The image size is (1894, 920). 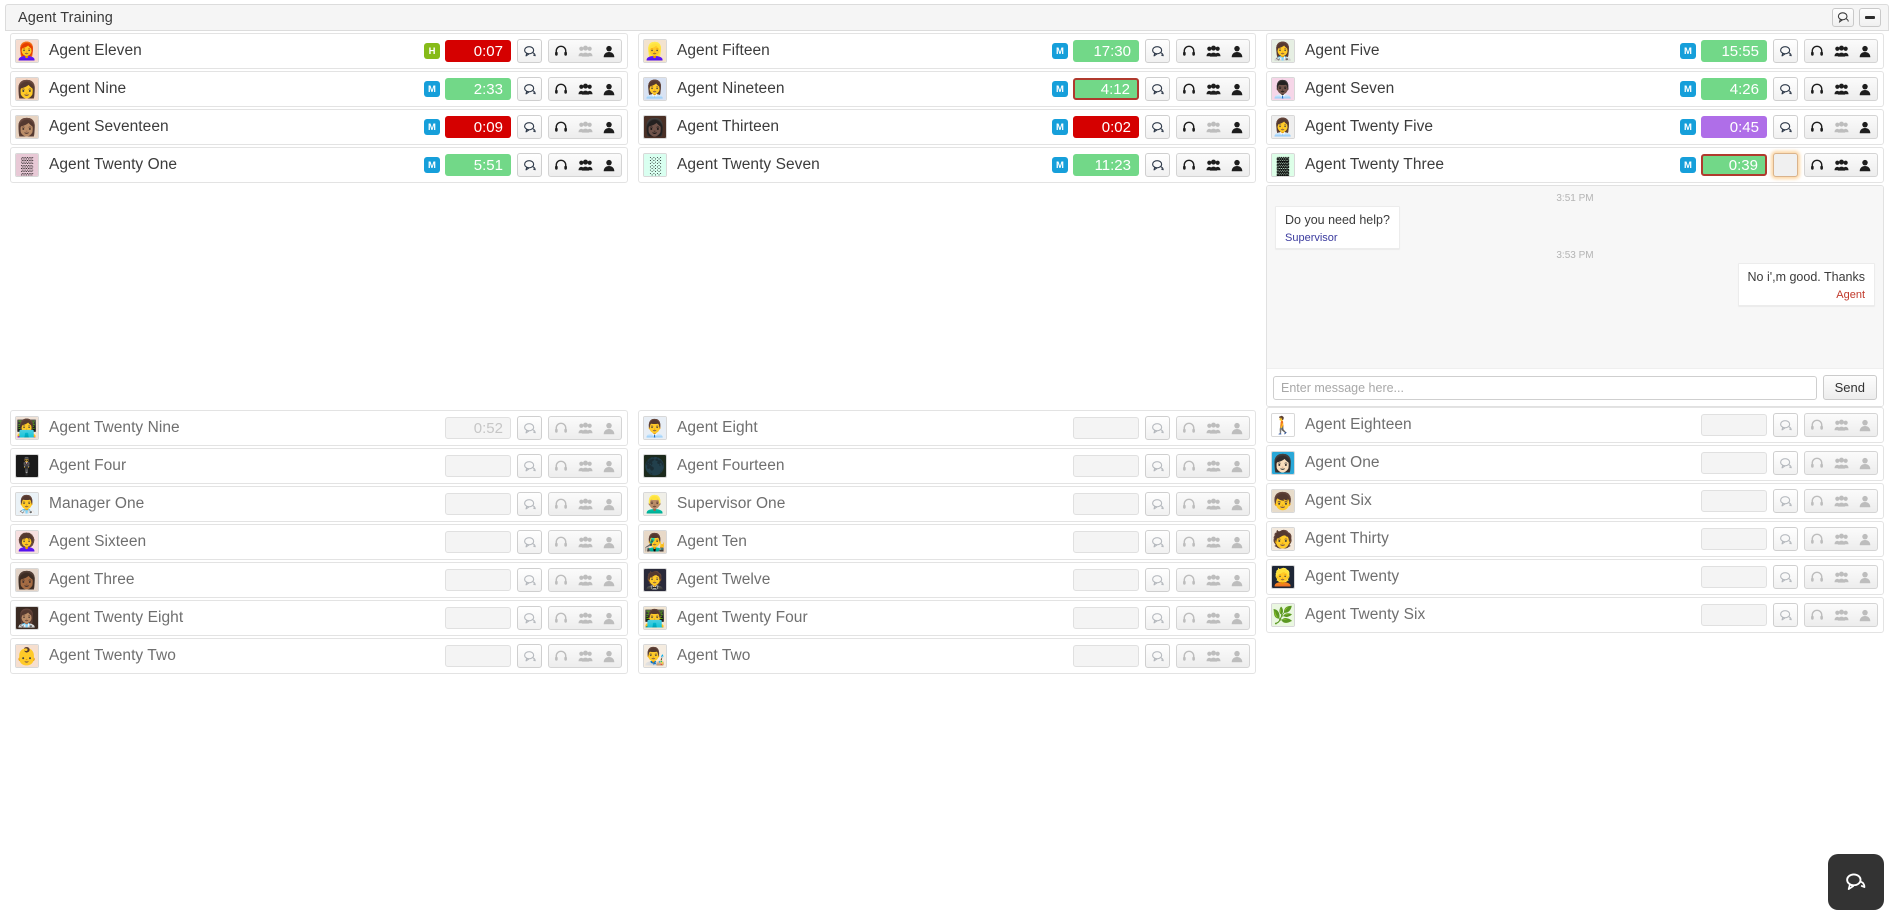 I want to click on agent-row: ▒ Agent Twenty One M 5:51, so click(x=319, y=165).